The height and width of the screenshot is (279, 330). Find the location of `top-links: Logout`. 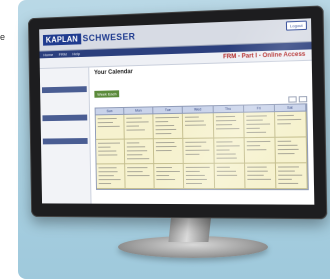

top-links: Logout is located at coordinates (296, 25).